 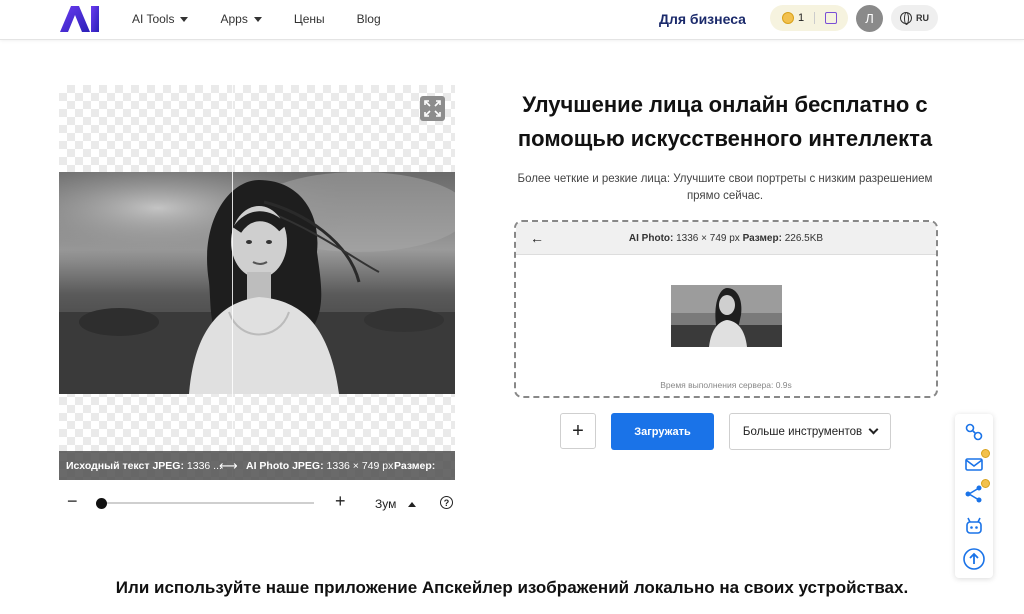 I want to click on nav-blog-label: Blog, so click(x=368, y=19).